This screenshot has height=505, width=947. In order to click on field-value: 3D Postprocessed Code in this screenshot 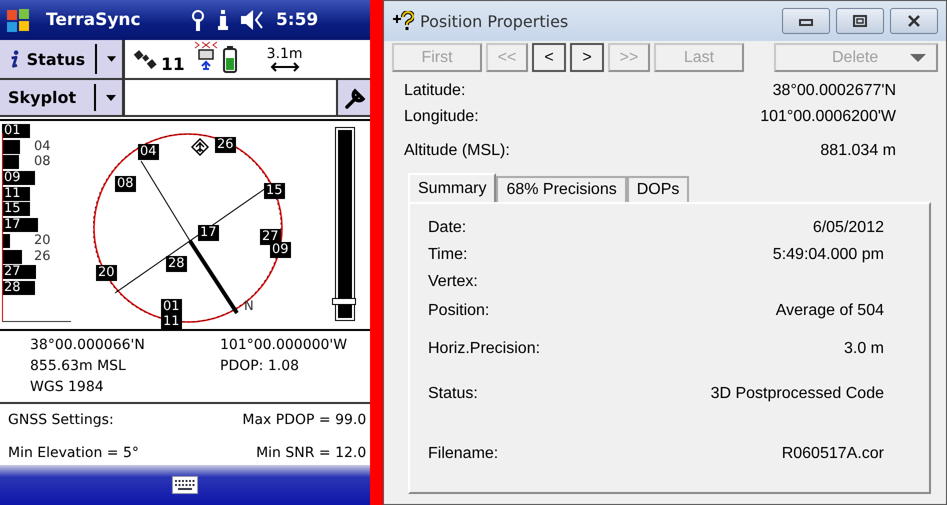, I will do `click(797, 394)`.